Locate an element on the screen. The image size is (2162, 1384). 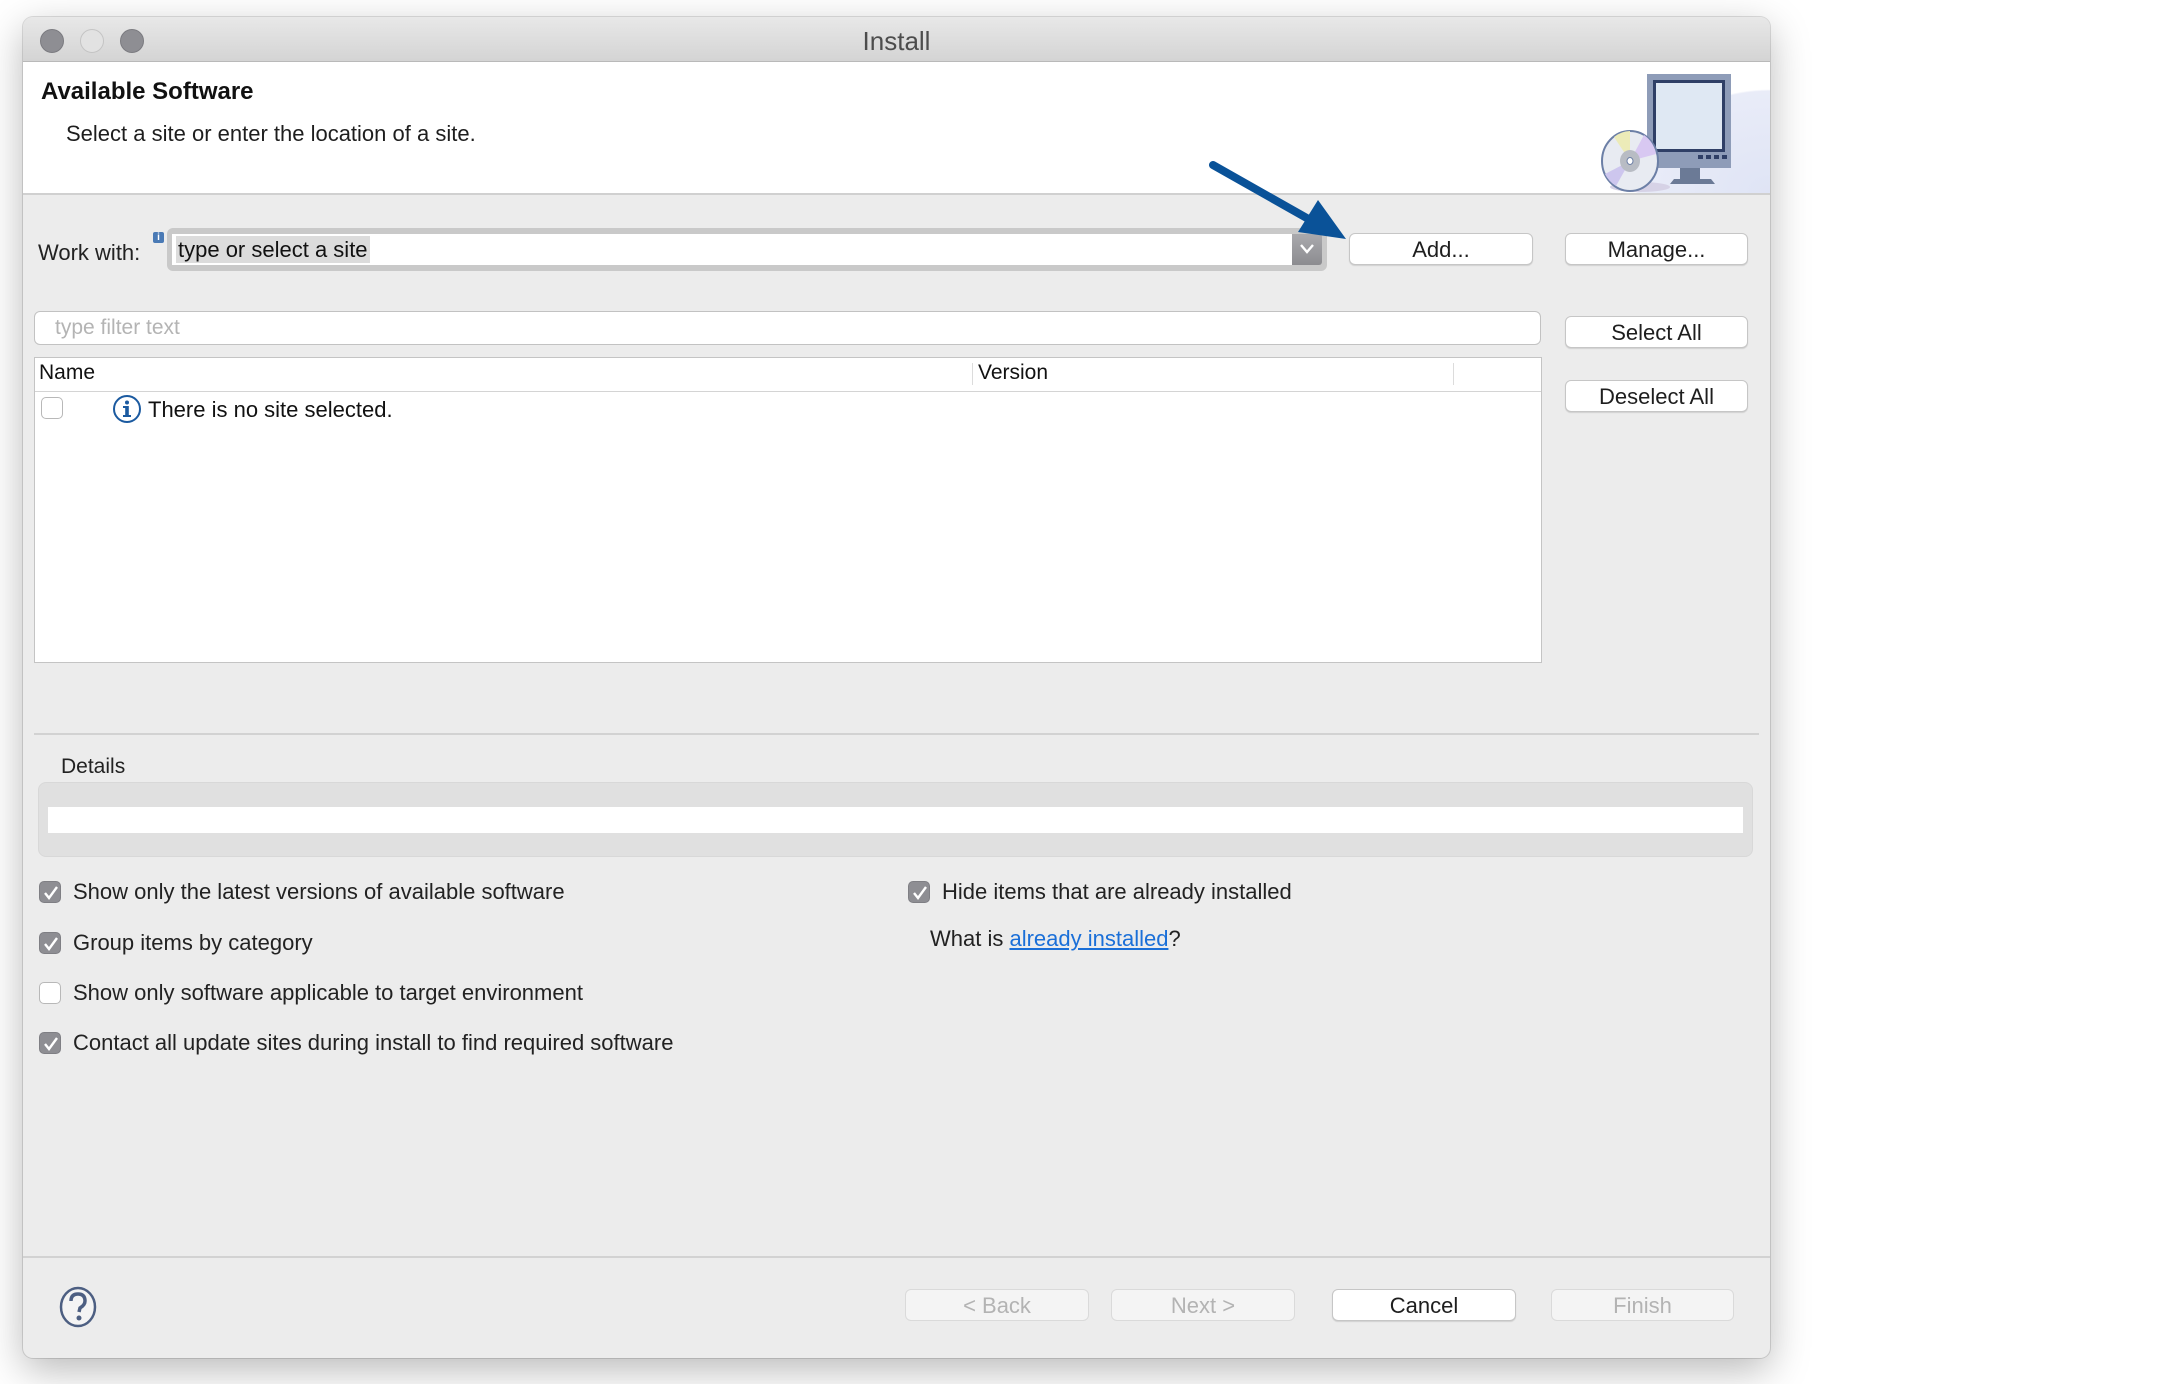
cancel-button: Cancel is located at coordinates (1424, 1305).